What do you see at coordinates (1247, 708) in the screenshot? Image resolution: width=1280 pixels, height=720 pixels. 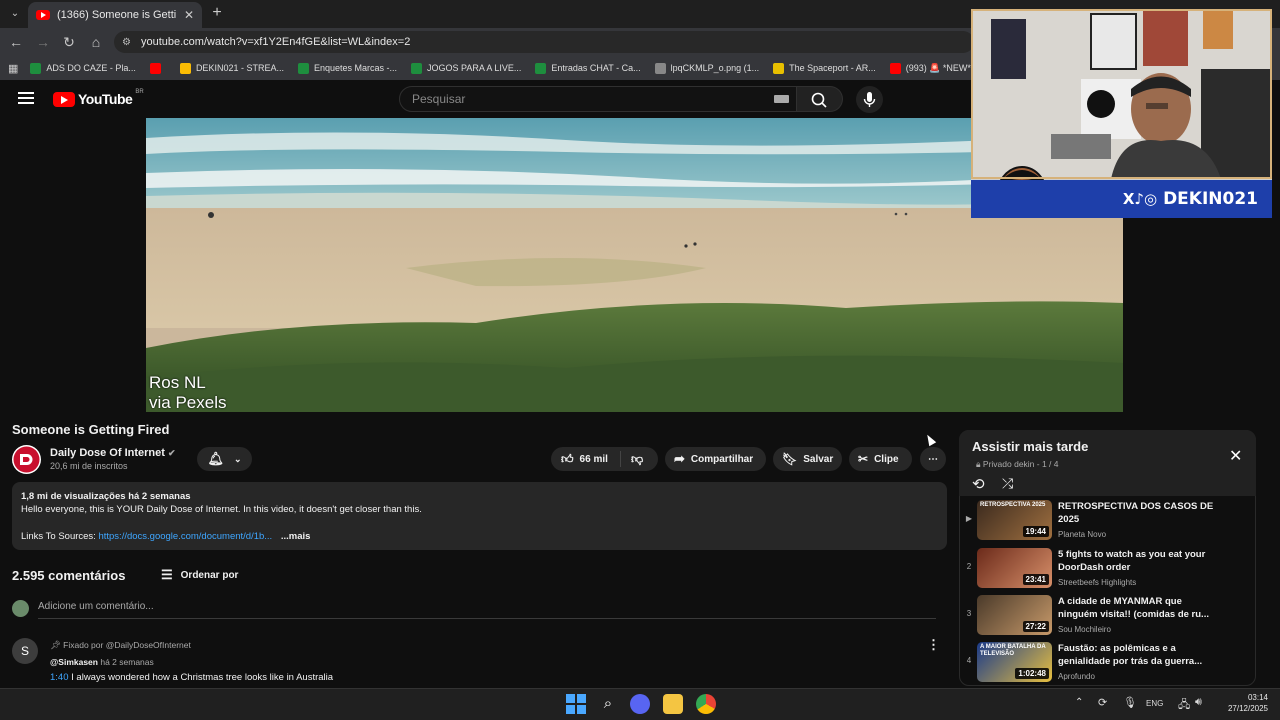 I see `clock-date: 27/12/2025` at bounding box center [1247, 708].